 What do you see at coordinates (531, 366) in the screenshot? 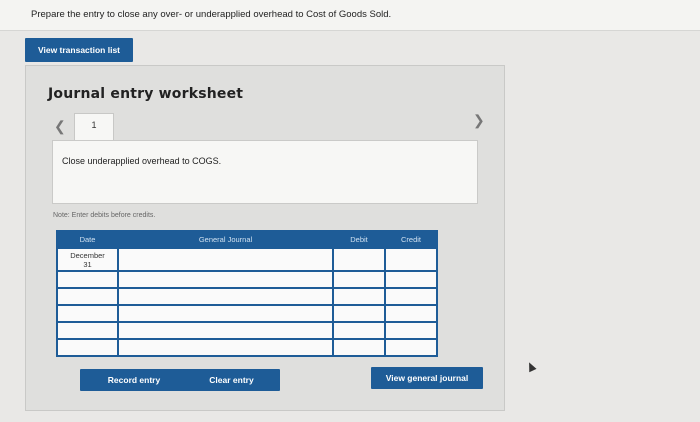
I see `mouse-cursor-icon` at bounding box center [531, 366].